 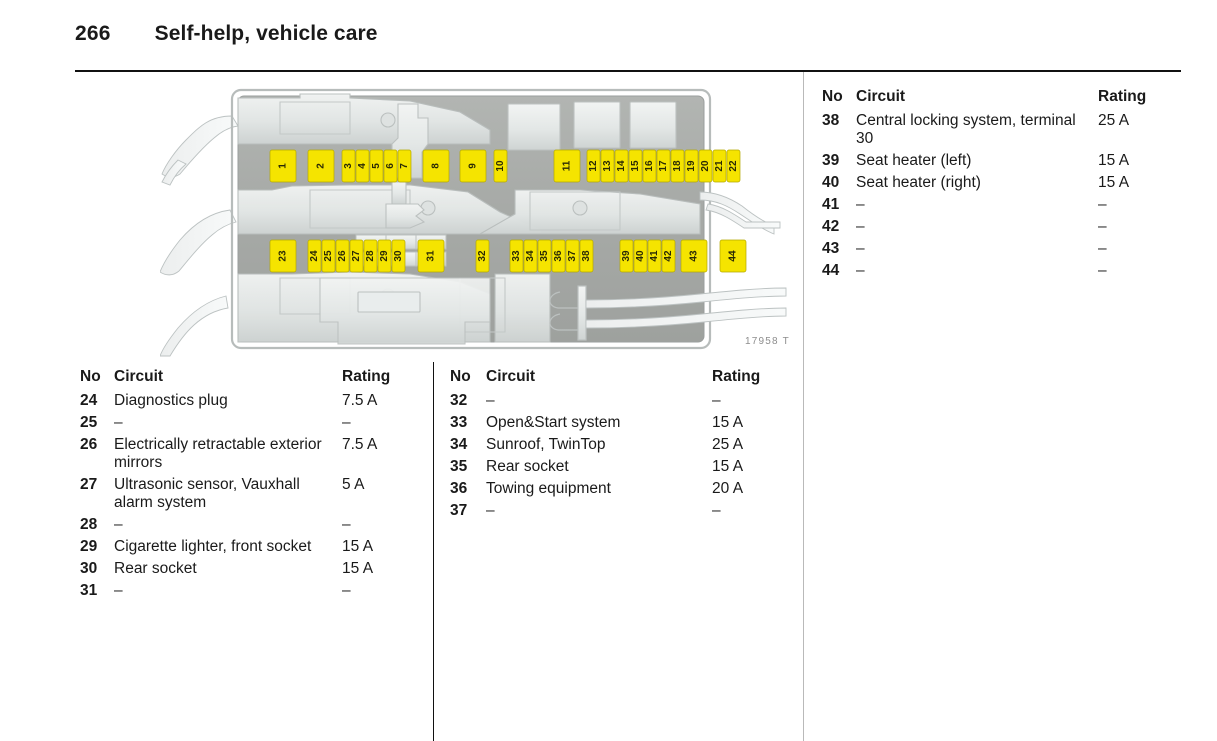 What do you see at coordinates (691, 166) in the screenshot?
I see `fuse-slot-19: 19` at bounding box center [691, 166].